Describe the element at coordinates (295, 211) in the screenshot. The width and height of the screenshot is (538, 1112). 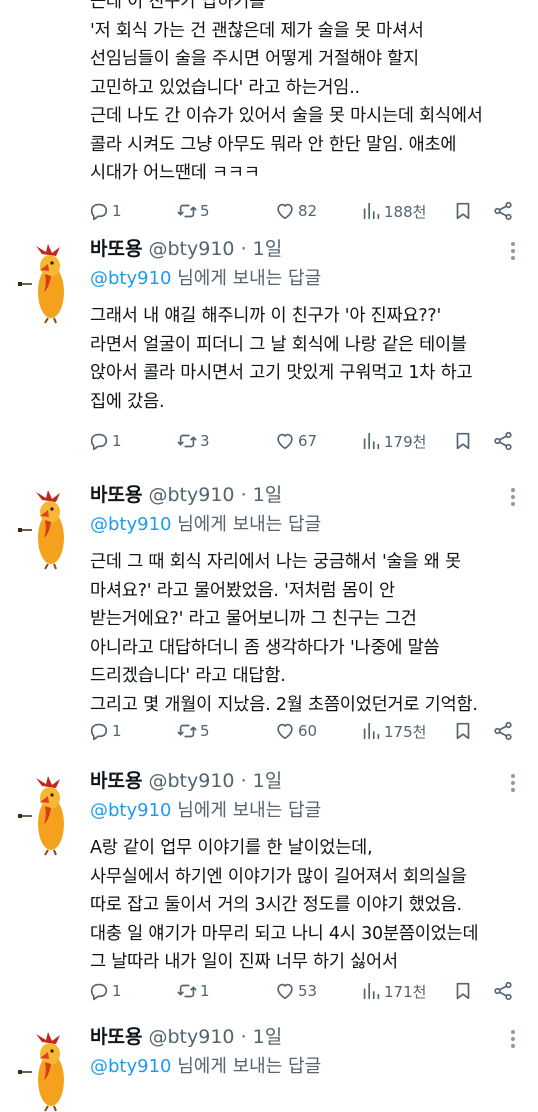
I see `like-button: 82` at that location.